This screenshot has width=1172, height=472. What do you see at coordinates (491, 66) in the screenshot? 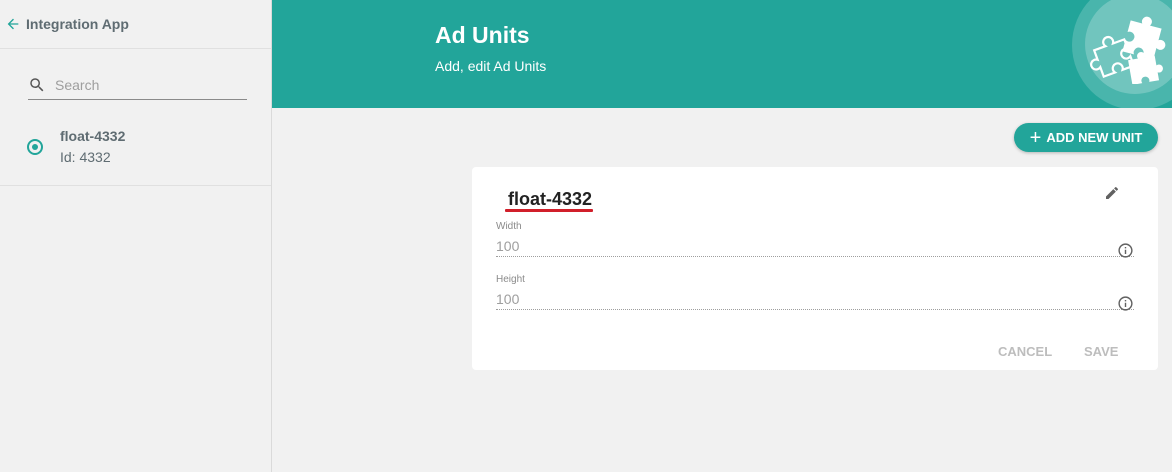
I see `page-subtitle: Add, edit Ad Units` at bounding box center [491, 66].